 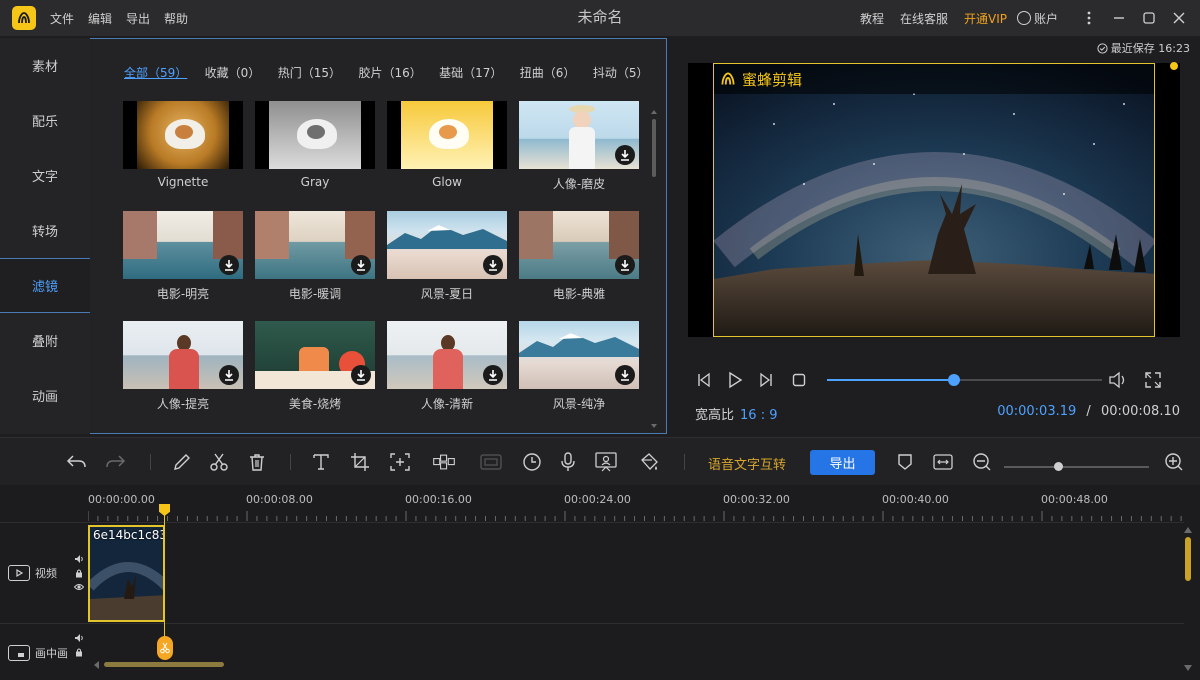 I want to click on filter-card: Vignette, so click(x=183, y=145).